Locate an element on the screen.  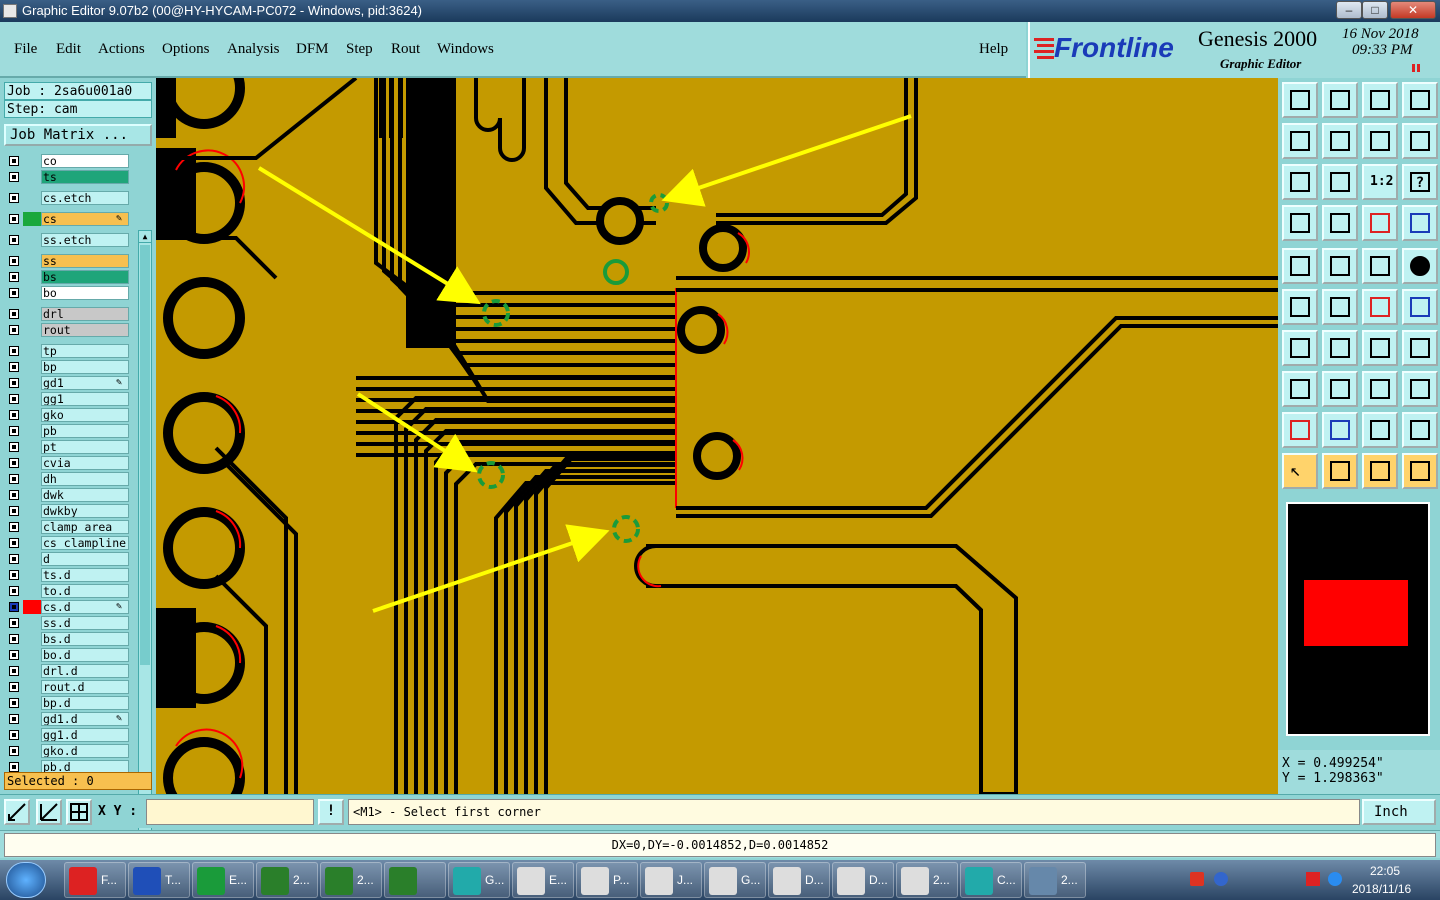
layer-name: ss.d is located at coordinates (85, 623).